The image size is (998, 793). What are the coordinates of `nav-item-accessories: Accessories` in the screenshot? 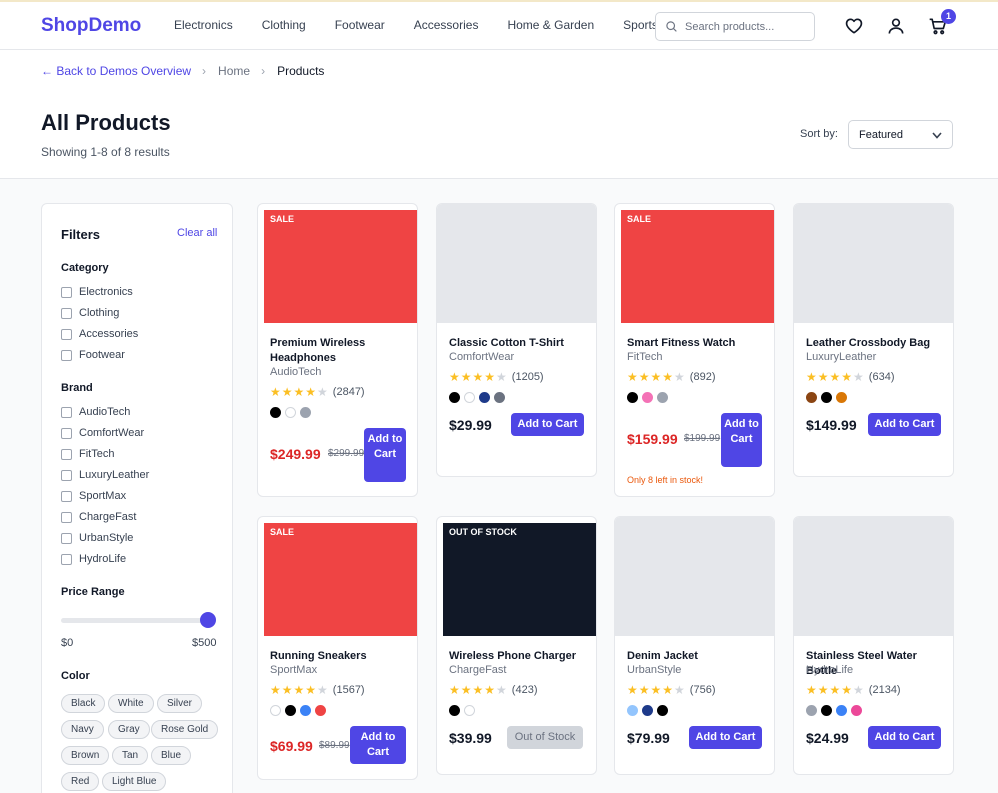 It's located at (446, 25).